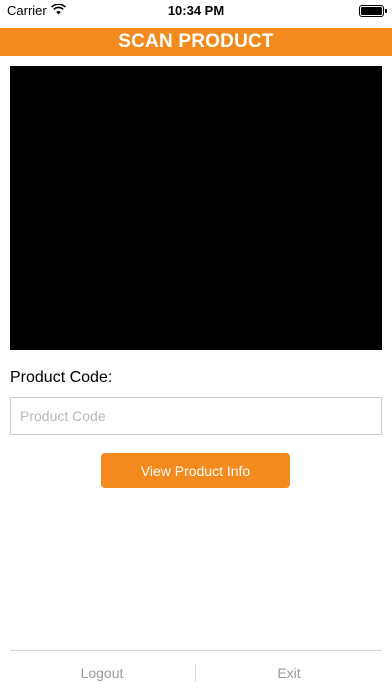  Describe the element at coordinates (196, 42) in the screenshot. I see `page-title: SCAN PRODUCT` at that location.